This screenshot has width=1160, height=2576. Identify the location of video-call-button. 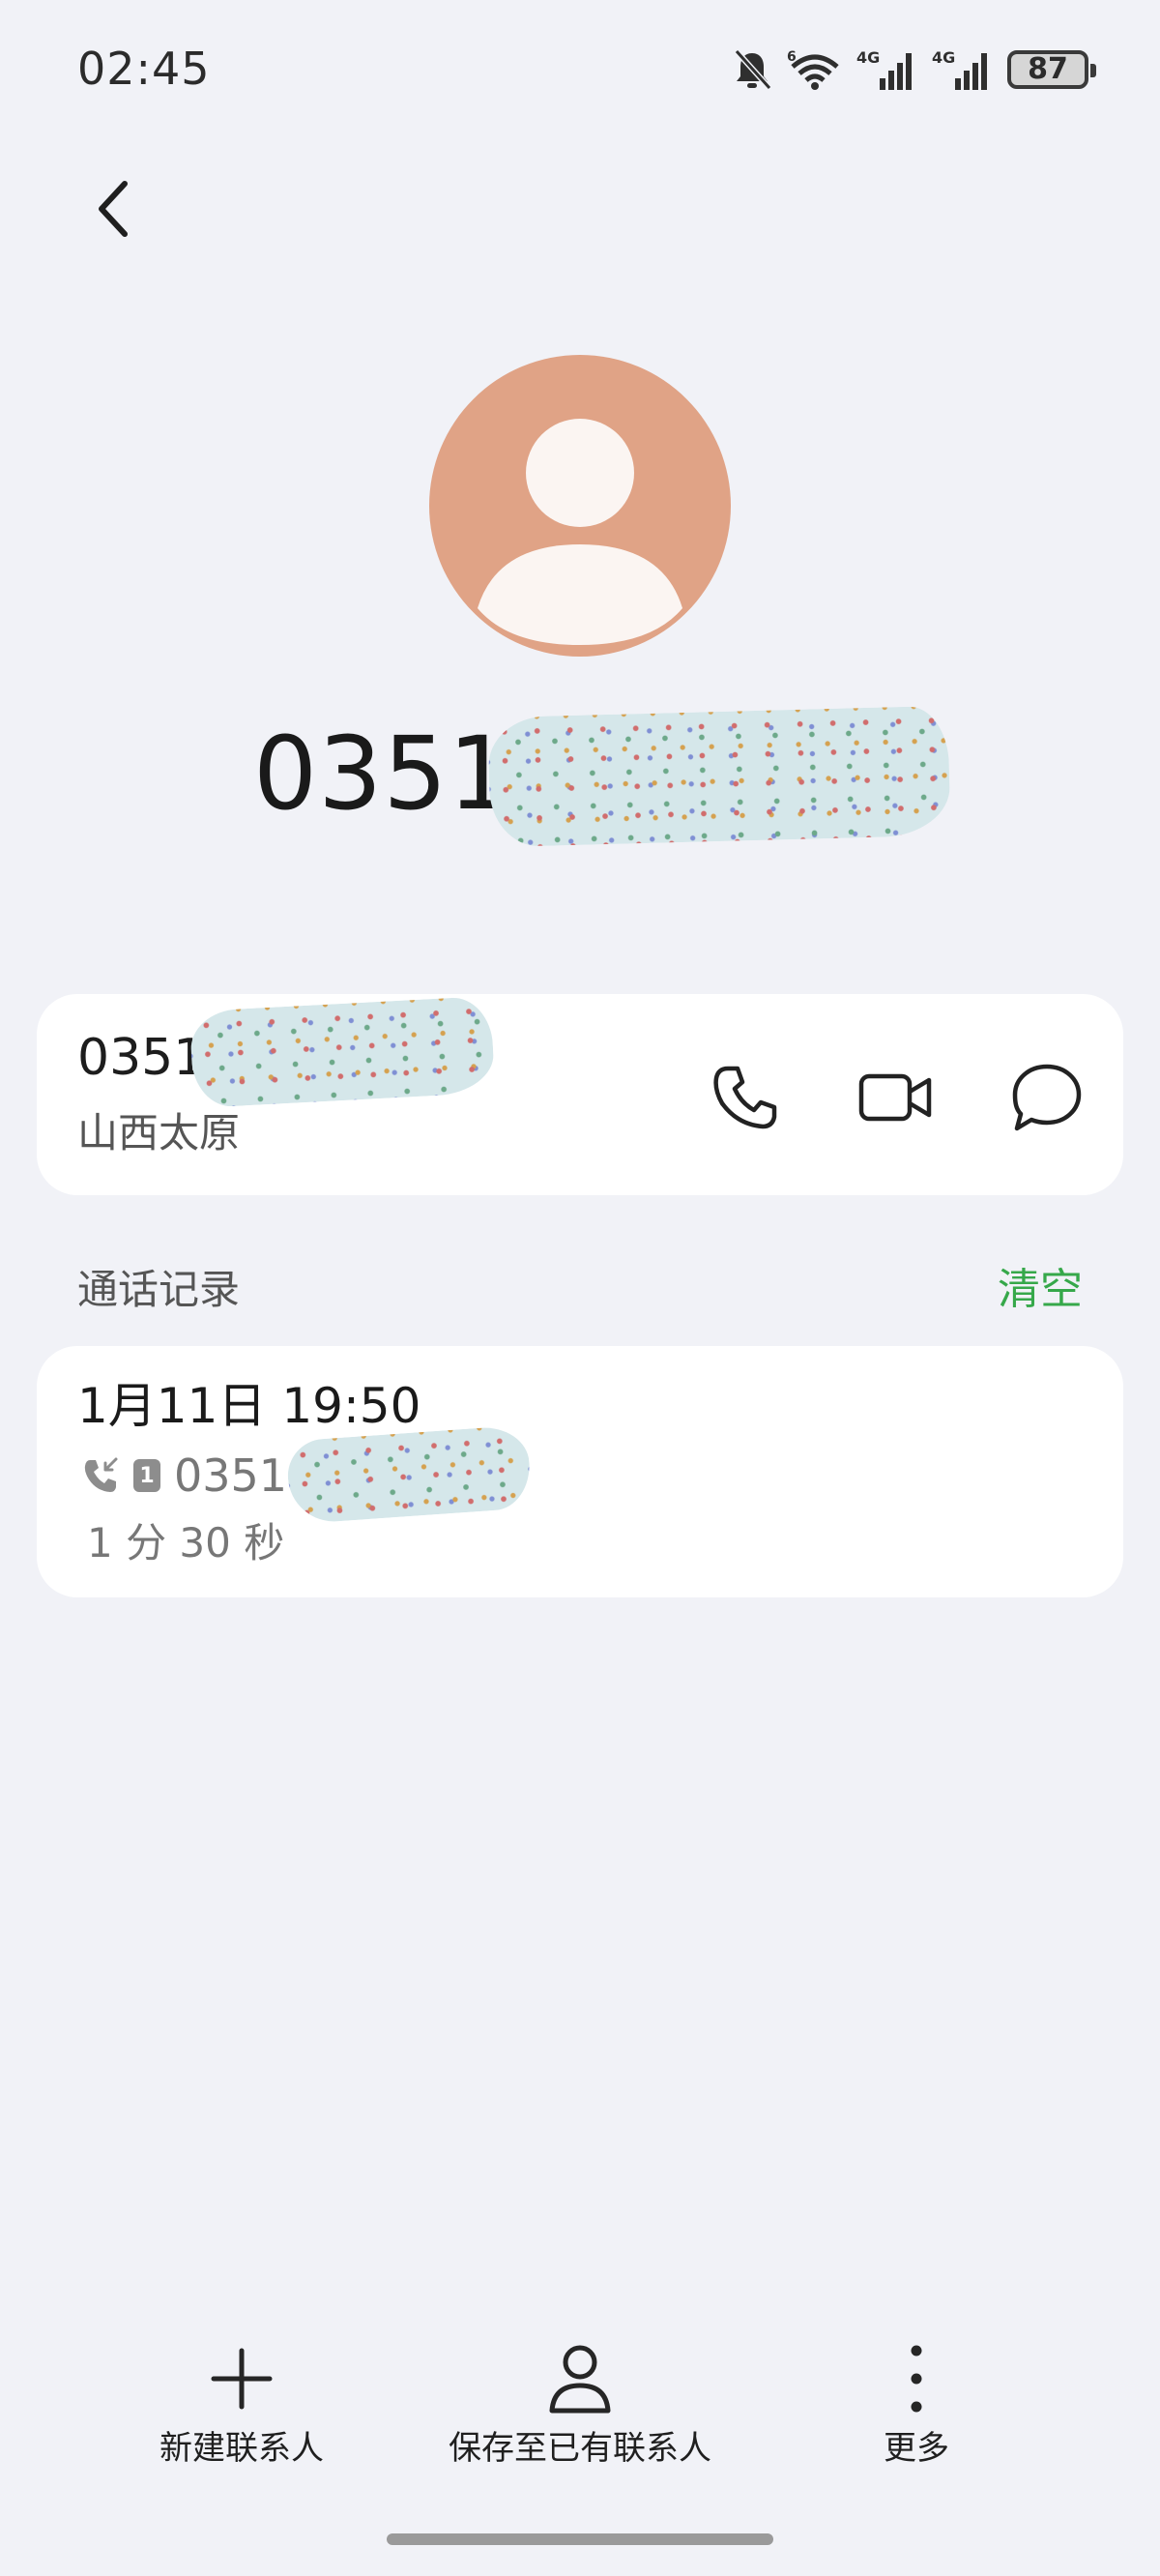
(897, 1097).